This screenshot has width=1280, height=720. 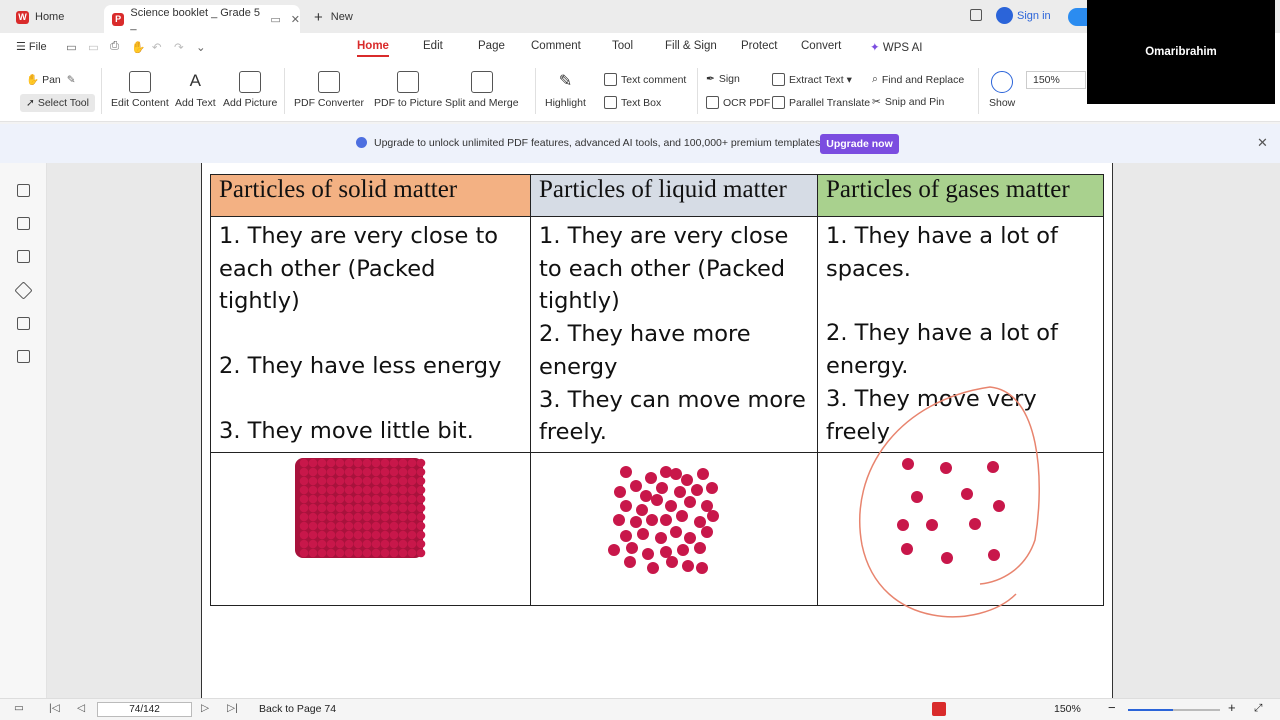 I want to click on wps-logo-icon: W, so click(x=22, y=17).